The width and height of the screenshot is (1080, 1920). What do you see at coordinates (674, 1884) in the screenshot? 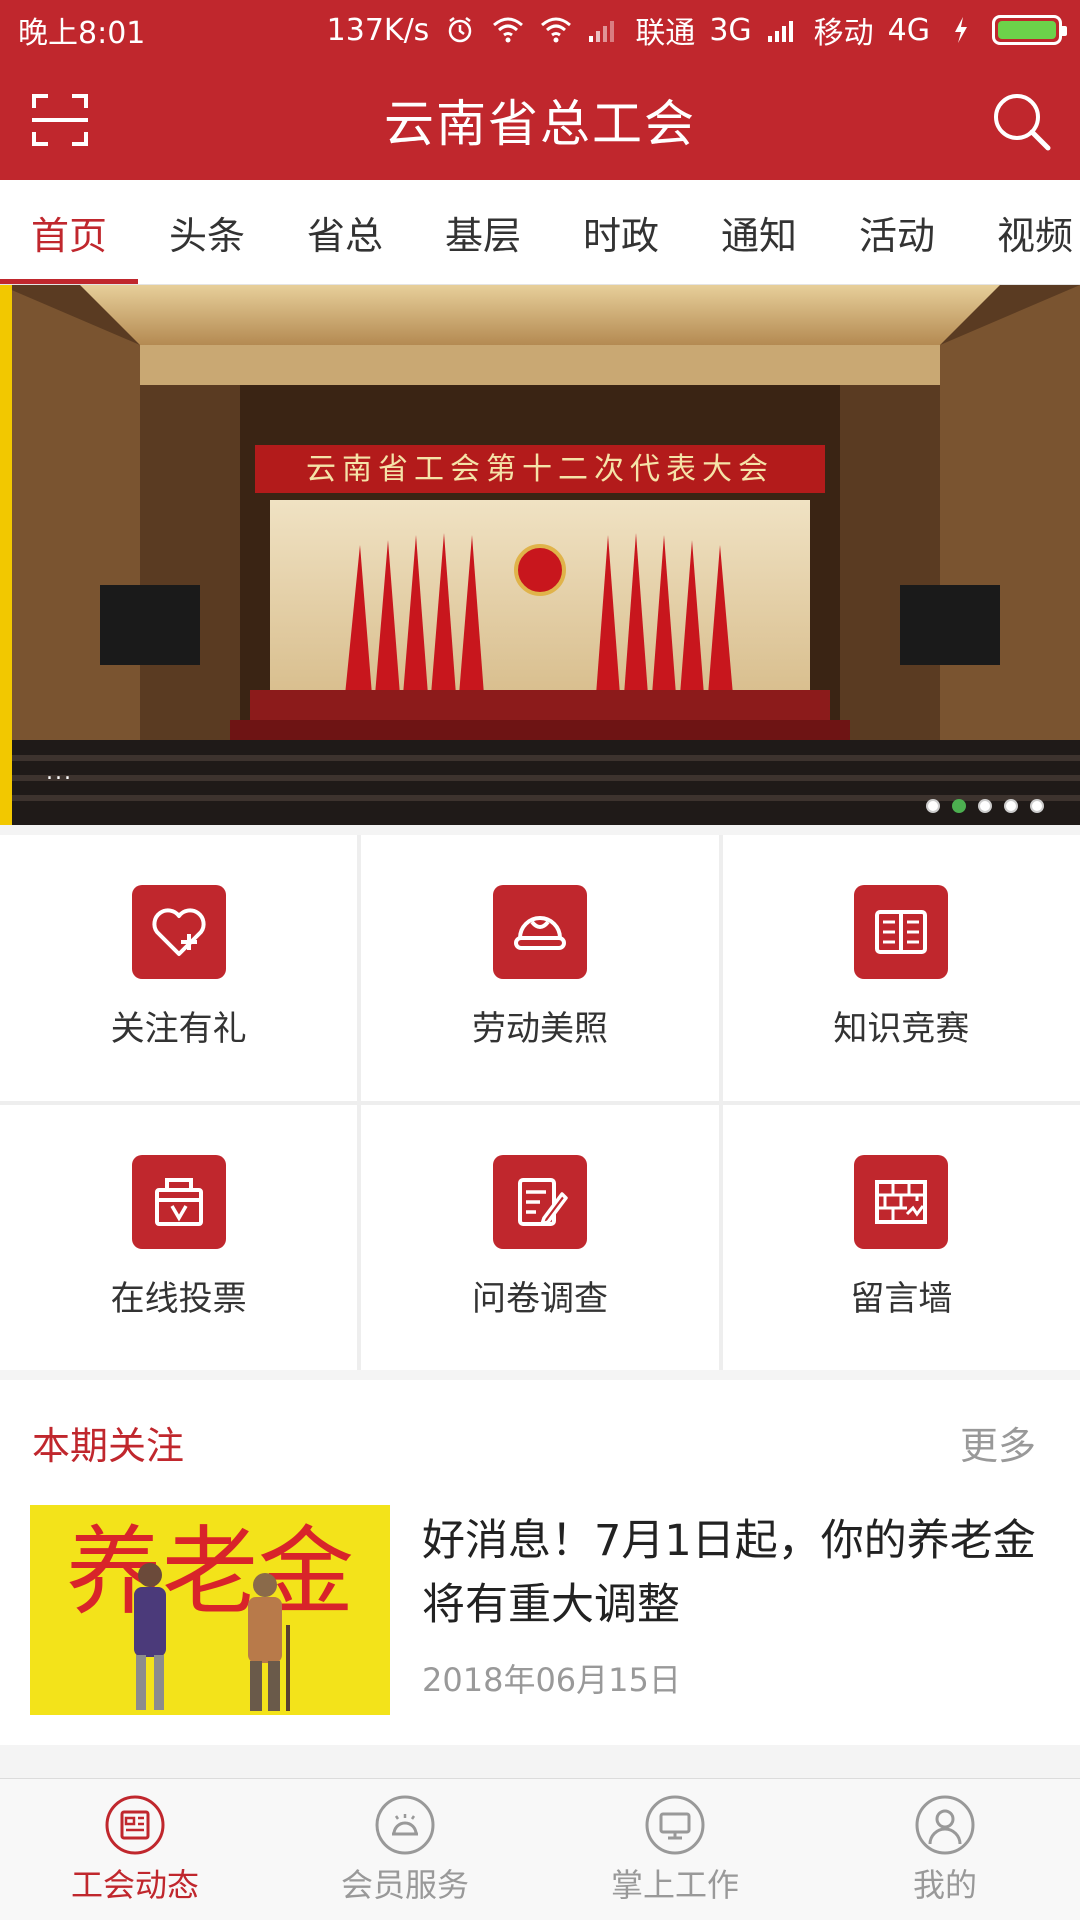
I see `nav-label: 掌上工作` at bounding box center [674, 1884].